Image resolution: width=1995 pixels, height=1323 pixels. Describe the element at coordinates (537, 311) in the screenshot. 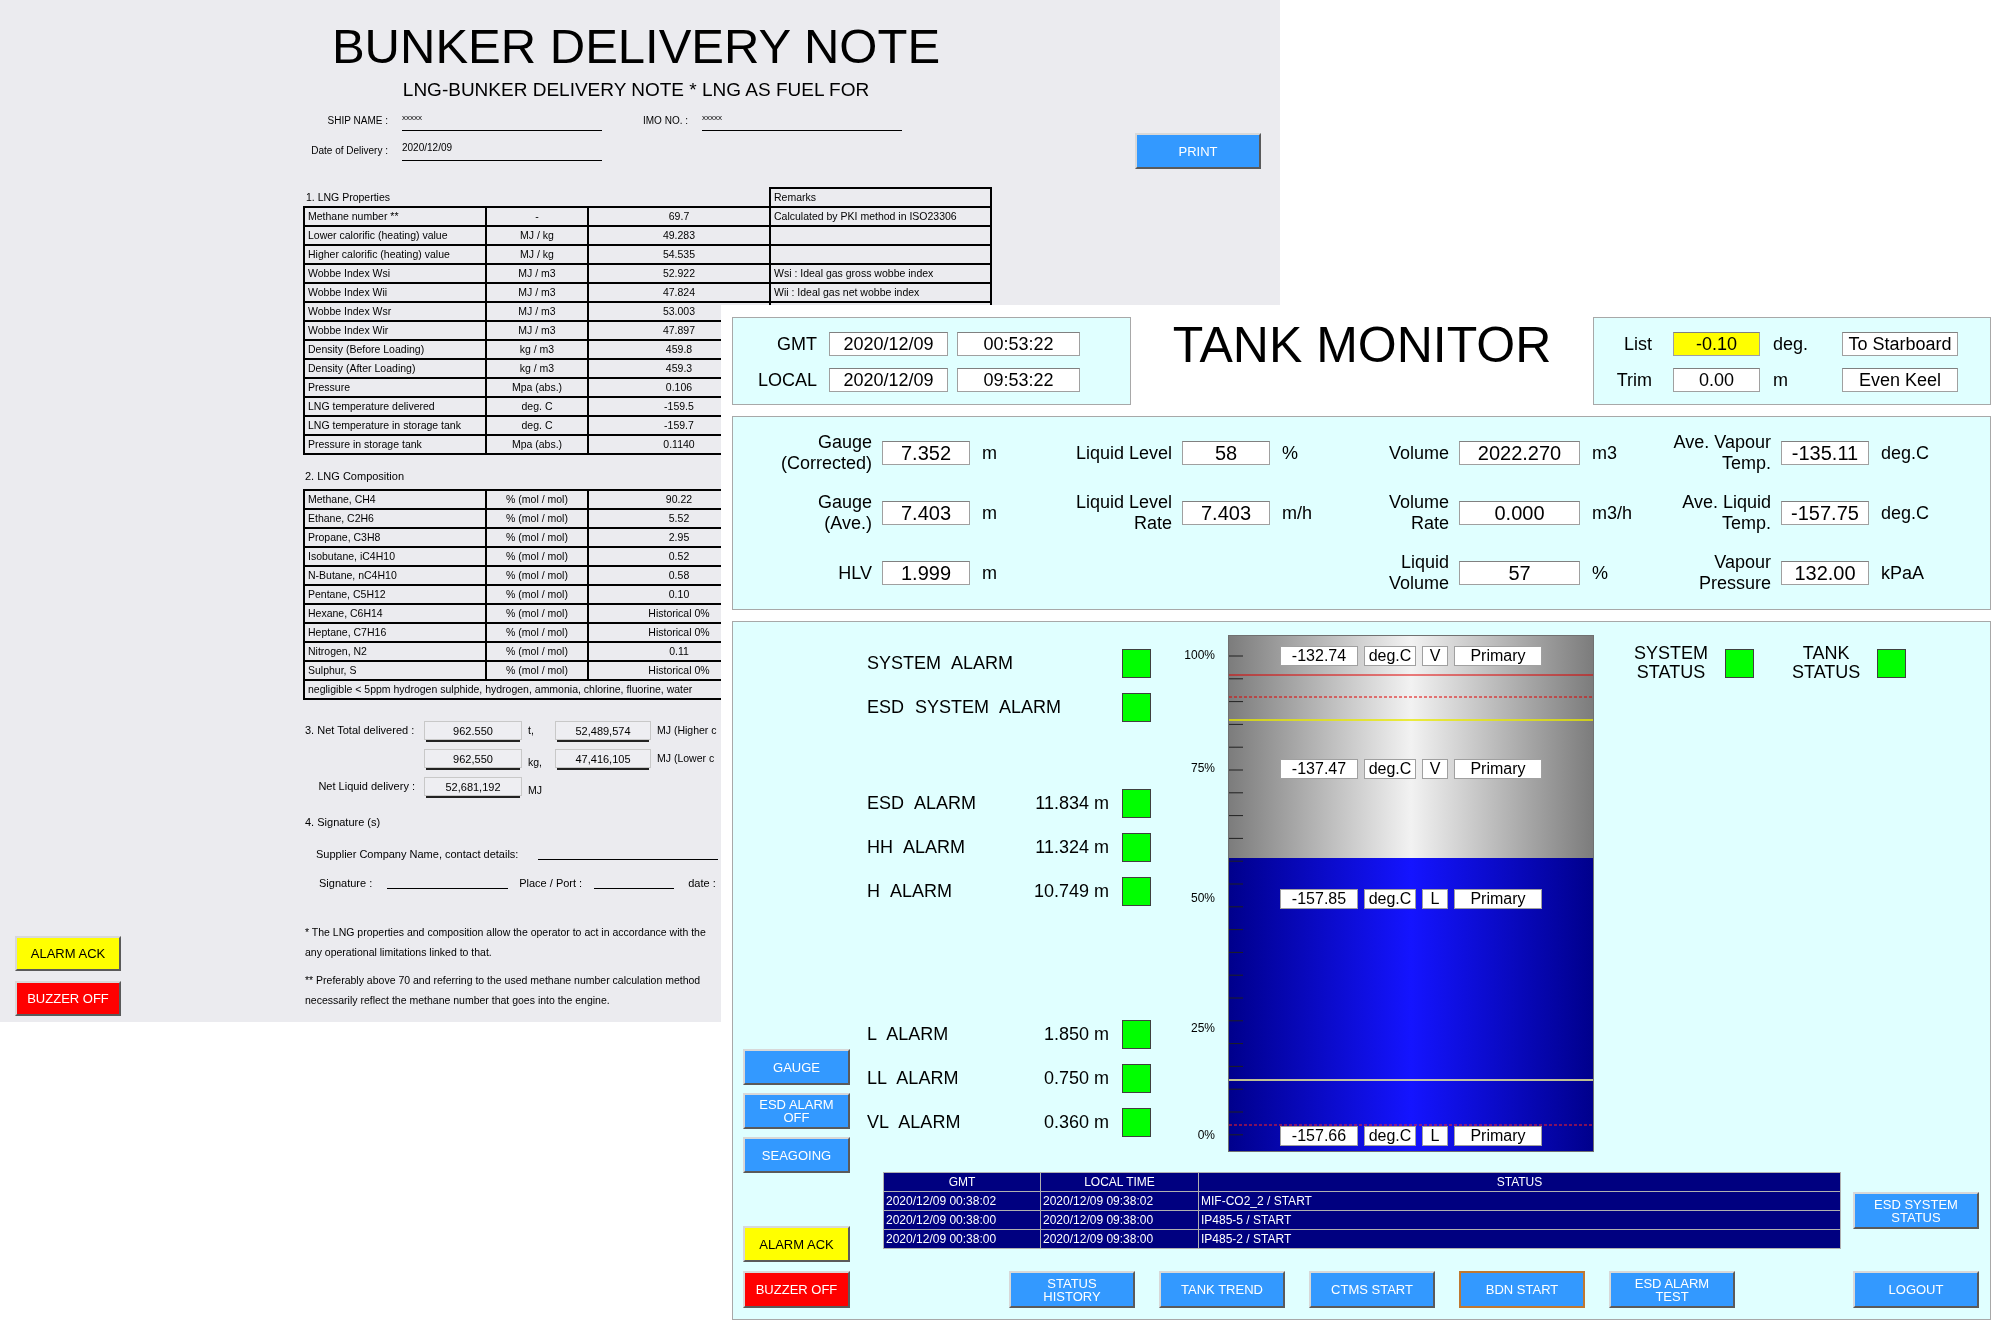

I see `table-cell: MJ / m3` at that location.